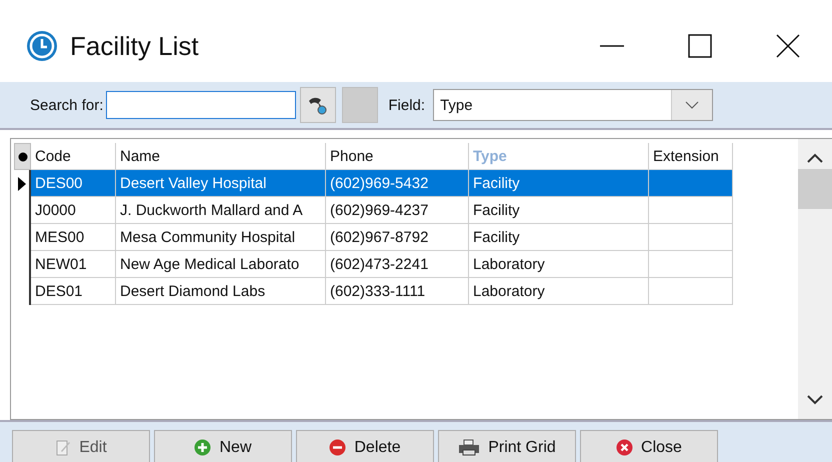 This screenshot has height=462, width=832. Describe the element at coordinates (22, 183) in the screenshot. I see `current-row-icon` at that location.